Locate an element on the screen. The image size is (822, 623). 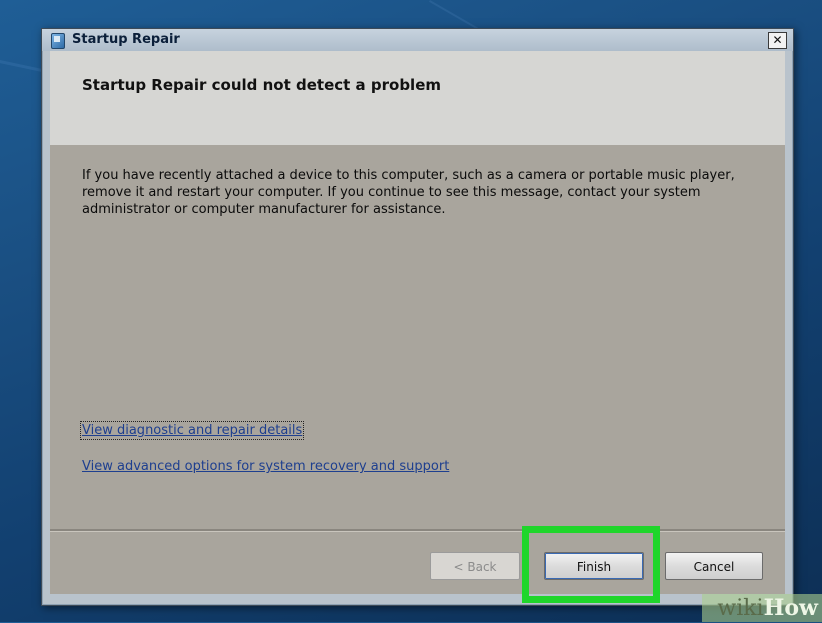
window-title: Startup Repair is located at coordinates (126, 39).